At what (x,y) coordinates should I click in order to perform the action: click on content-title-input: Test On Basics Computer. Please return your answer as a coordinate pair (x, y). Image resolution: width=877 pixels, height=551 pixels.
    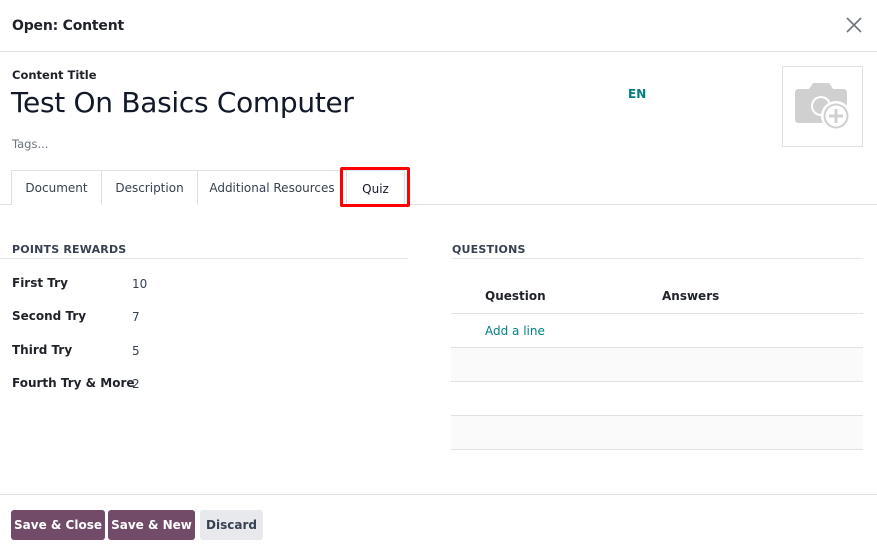
    Looking at the image, I should click on (182, 102).